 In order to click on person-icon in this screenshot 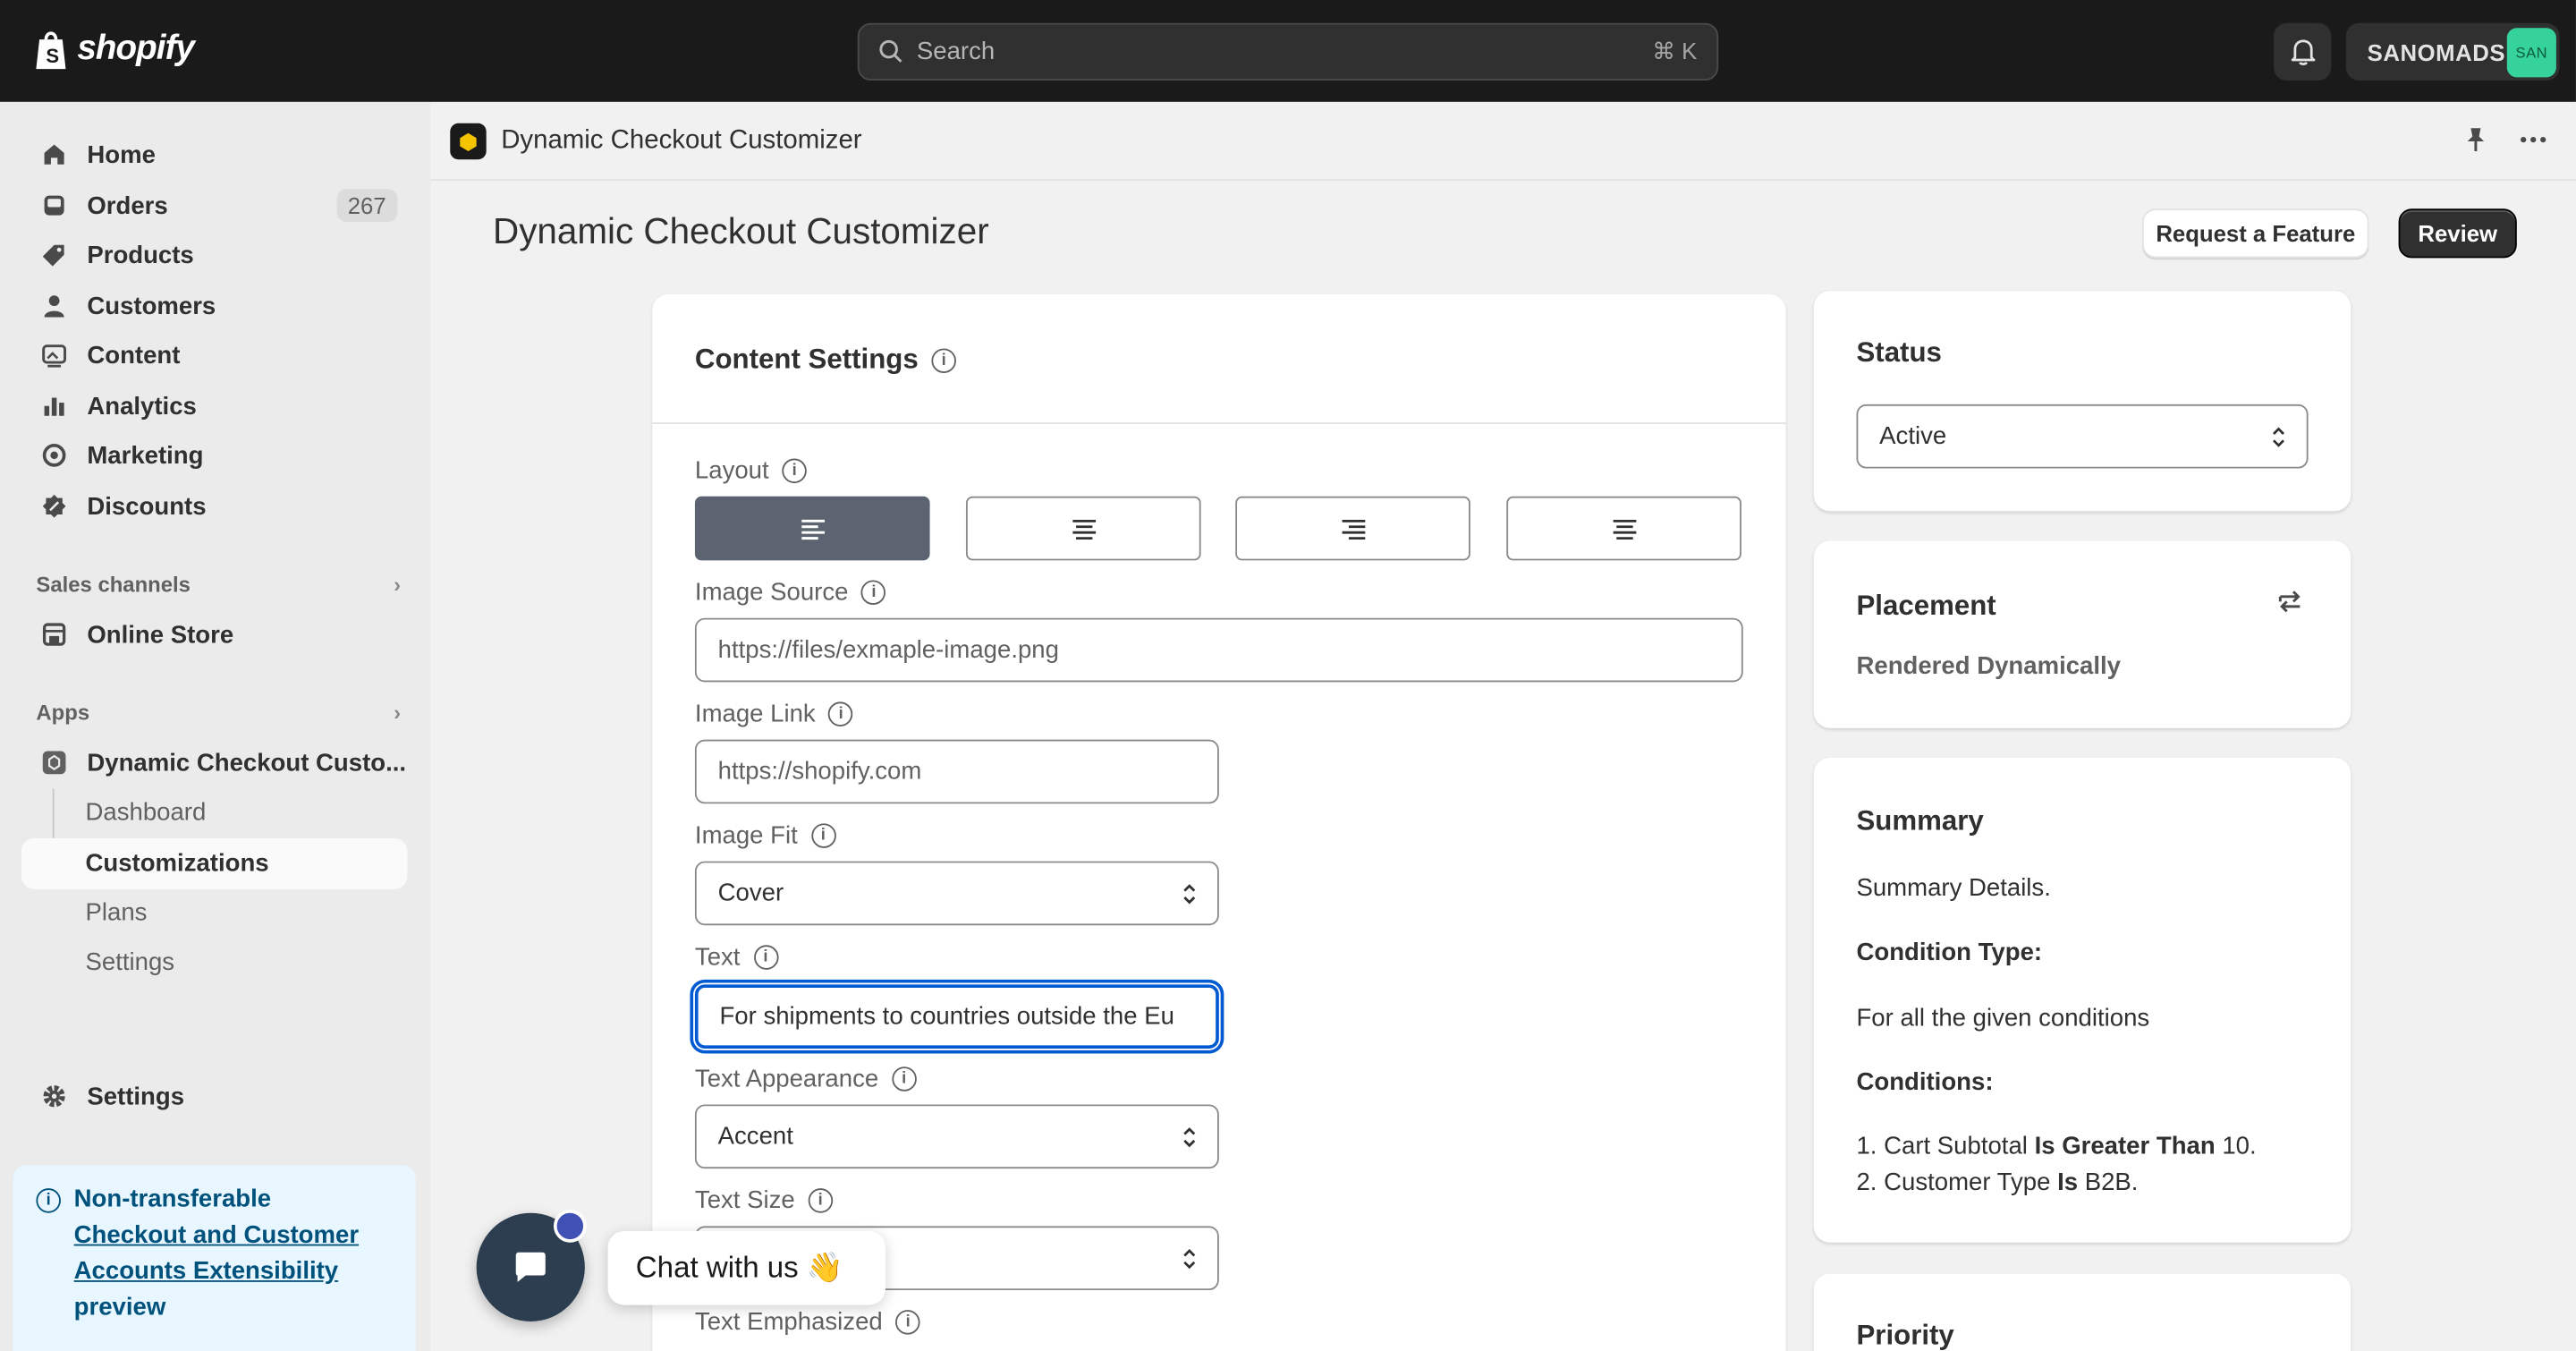, I will do `click(54, 306)`.